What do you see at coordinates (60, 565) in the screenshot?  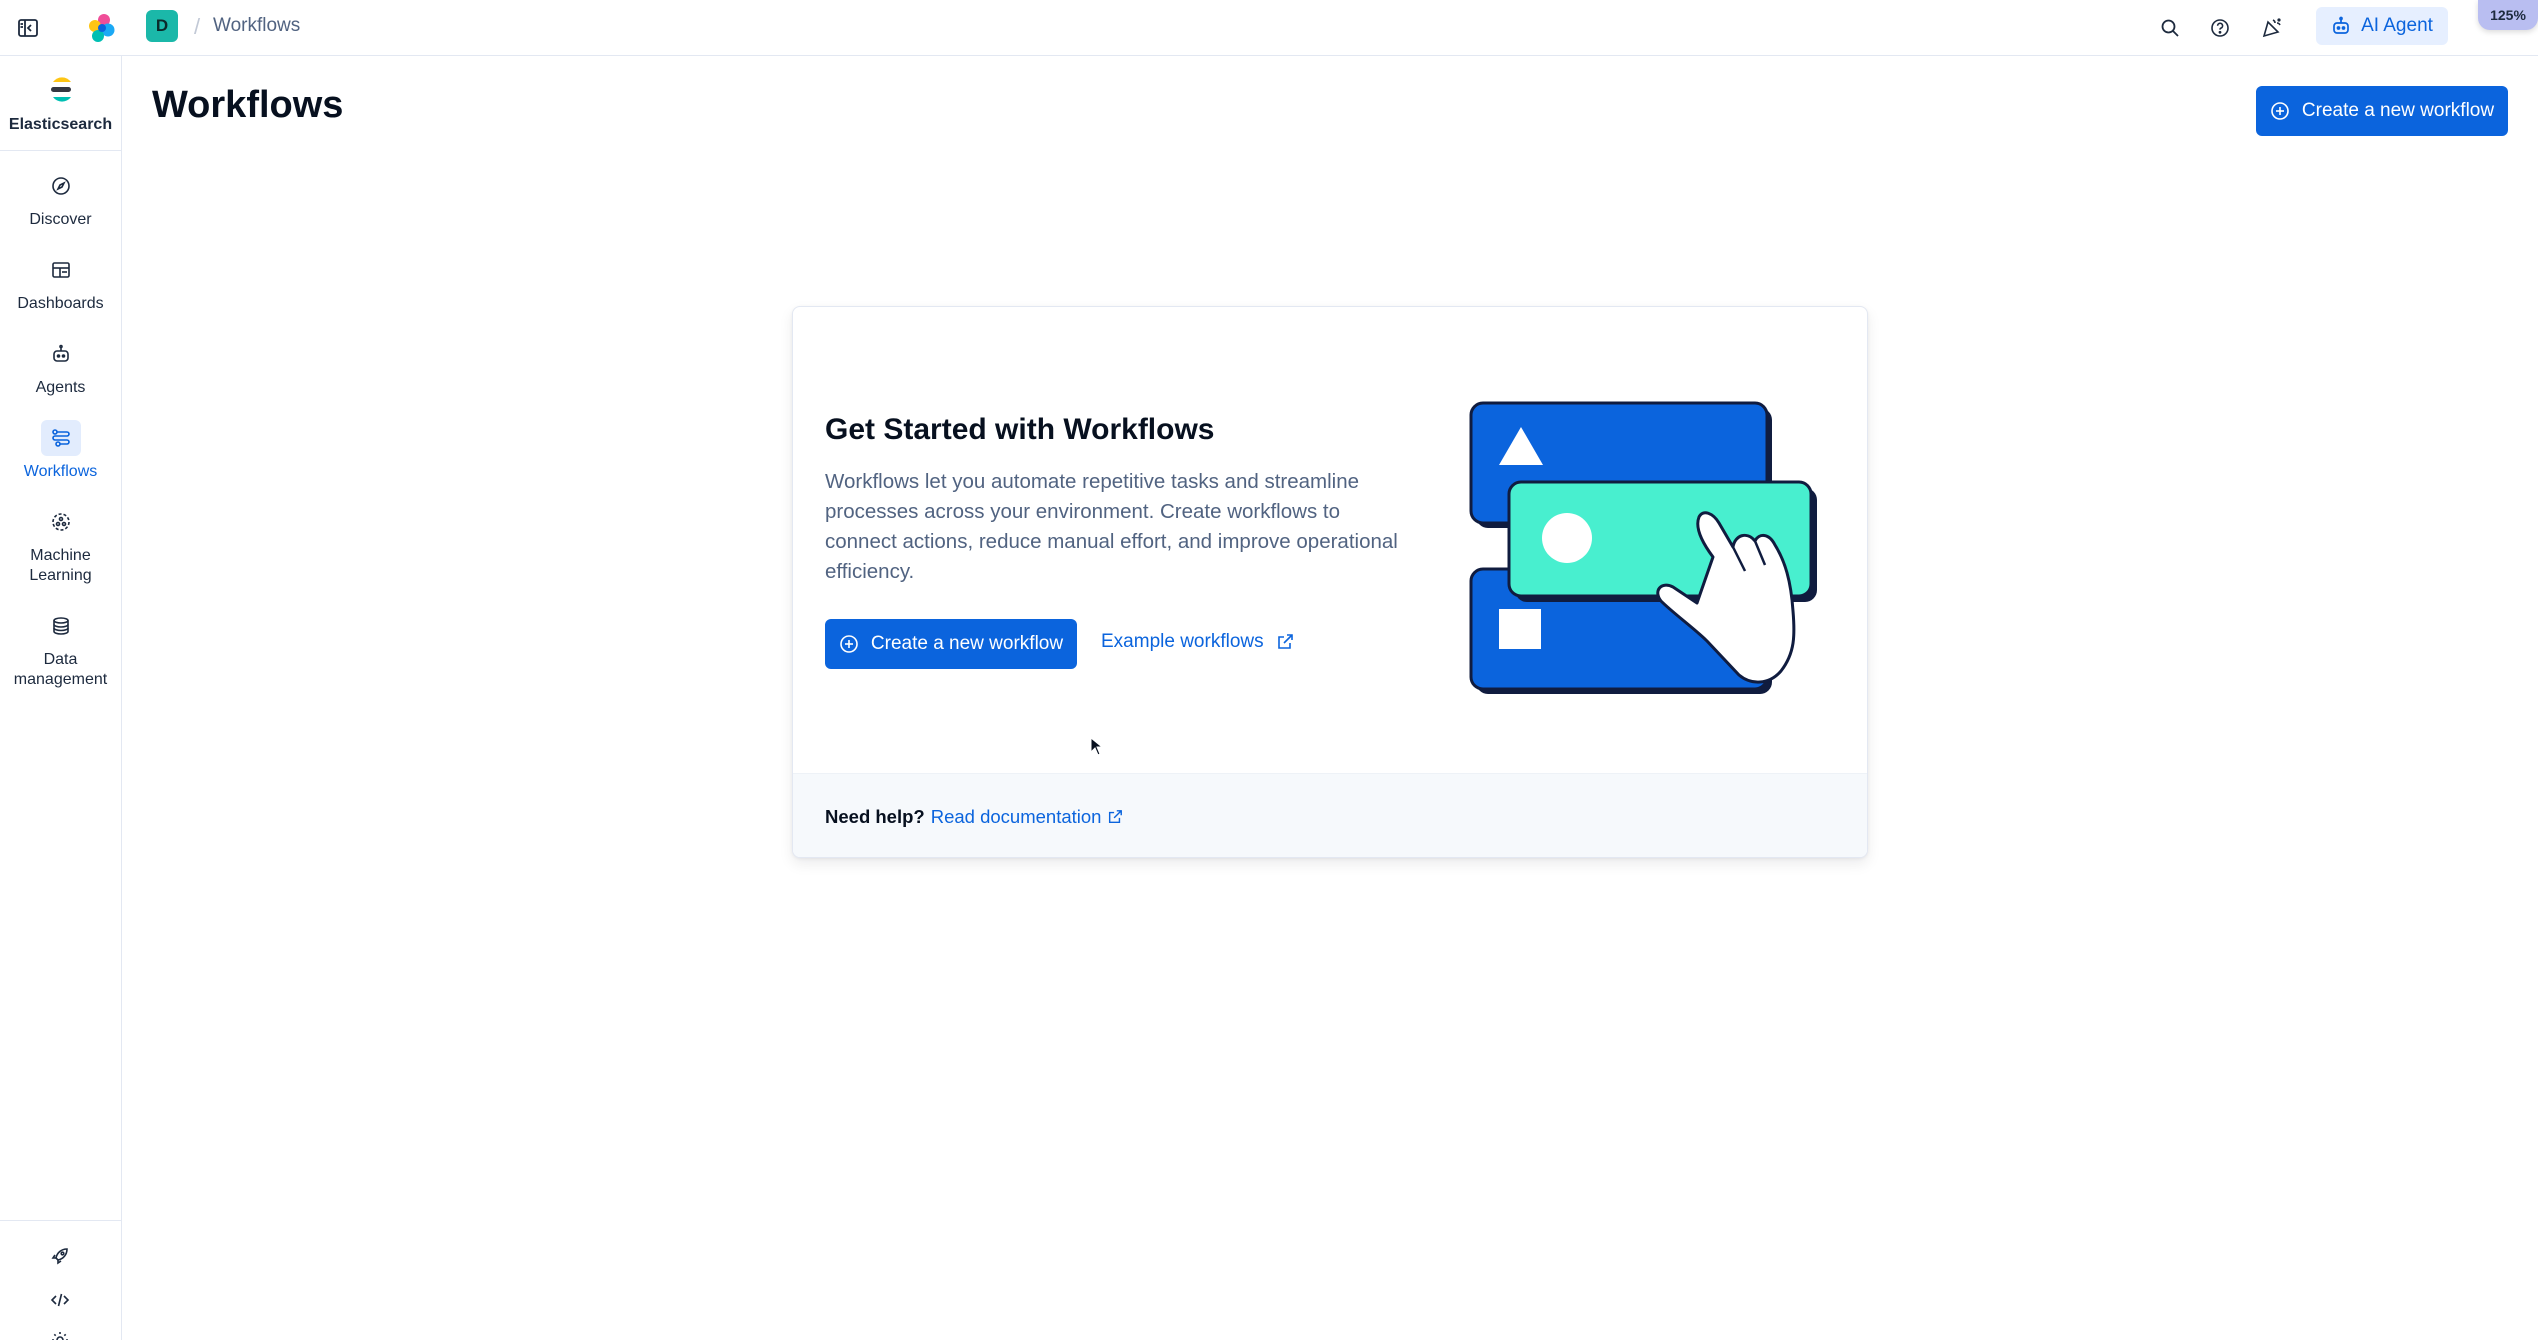 I see `sidebar-item-label: Machine Learning` at bounding box center [60, 565].